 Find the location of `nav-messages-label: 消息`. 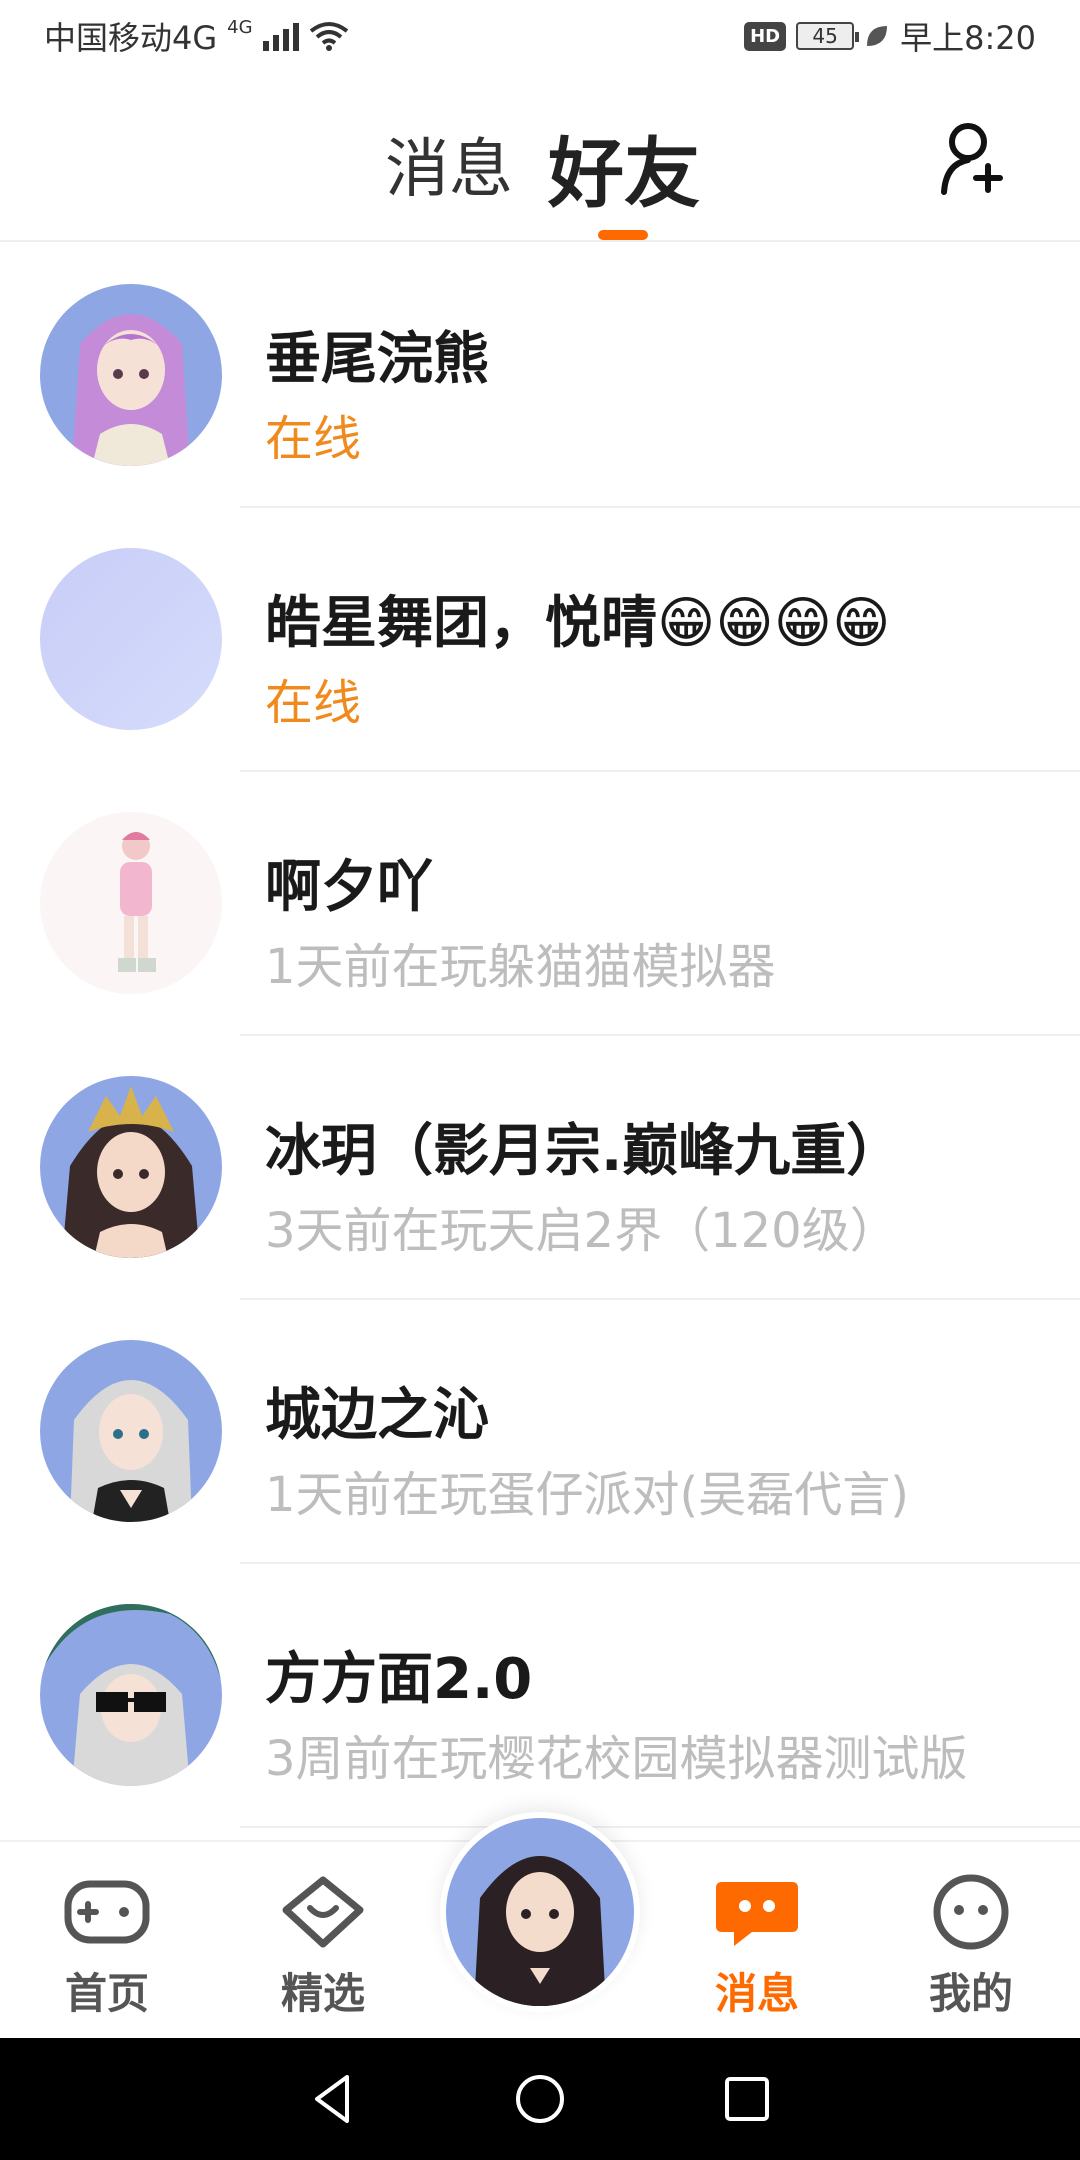

nav-messages-label: 消息 is located at coordinates (756, 1993).